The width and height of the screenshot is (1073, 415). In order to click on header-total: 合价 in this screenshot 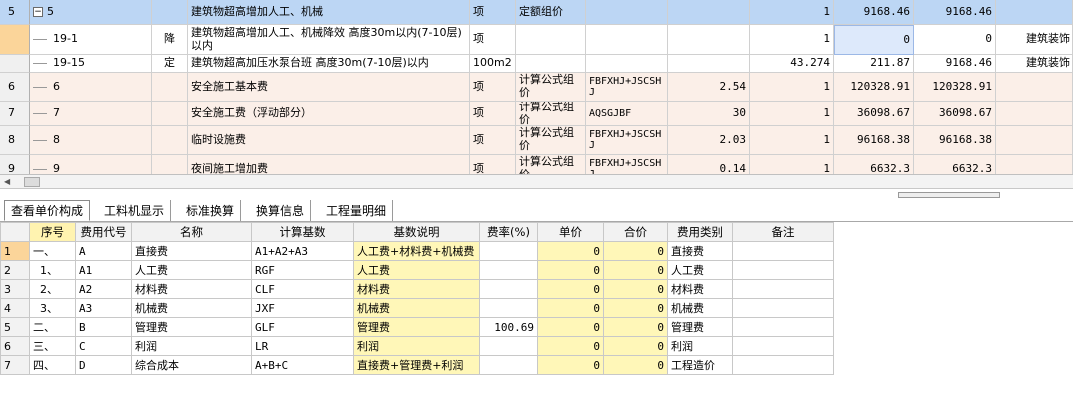, I will do `click(635, 232)`.